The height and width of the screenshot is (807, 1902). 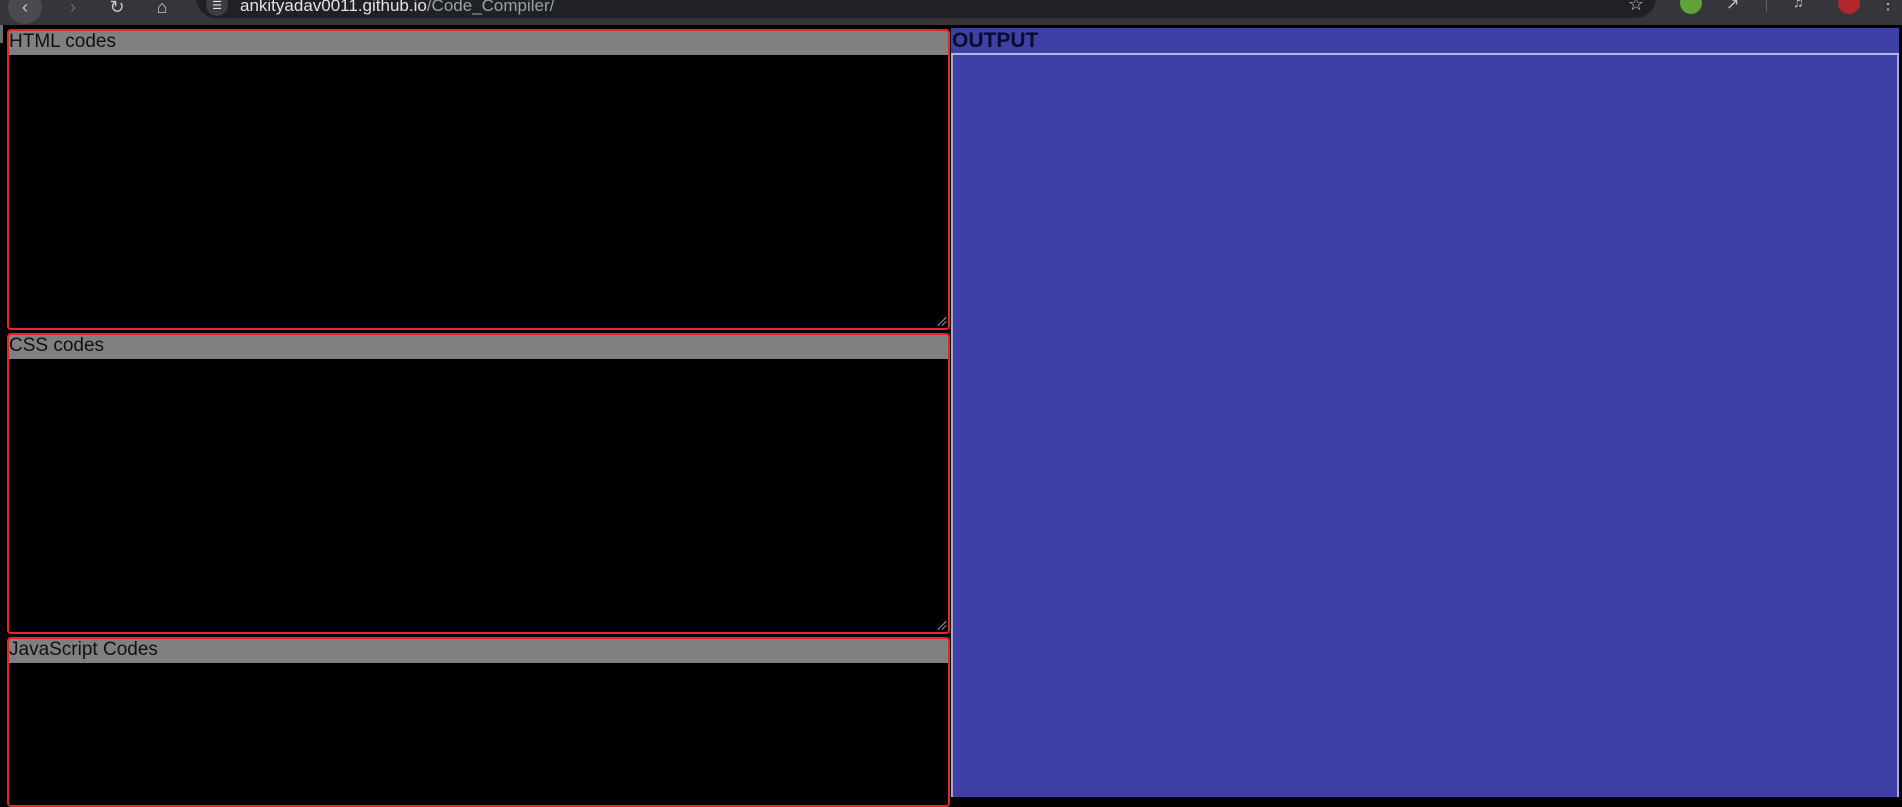 I want to click on browser-menu-icon: ⋮, so click(x=1888, y=8).